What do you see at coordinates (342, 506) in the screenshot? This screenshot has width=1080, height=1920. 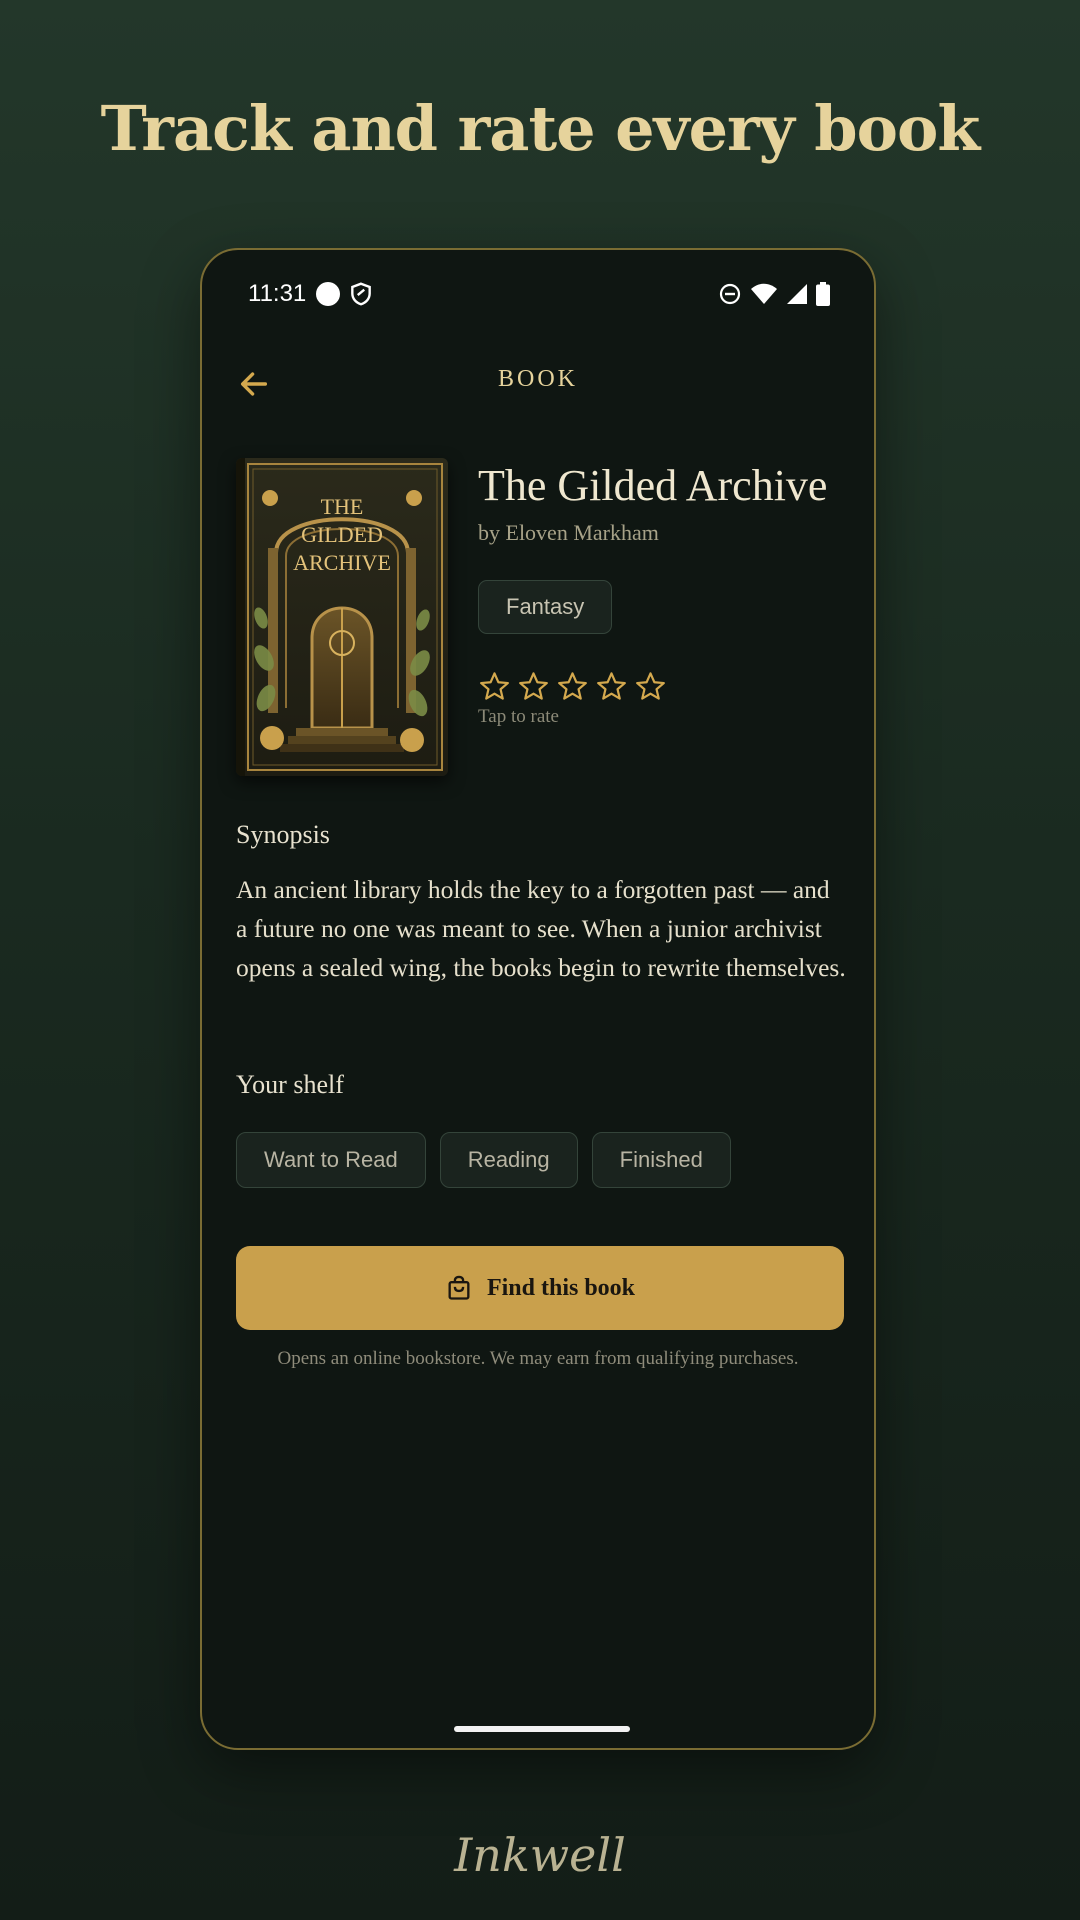 I see `cover-title-line-1: THE` at bounding box center [342, 506].